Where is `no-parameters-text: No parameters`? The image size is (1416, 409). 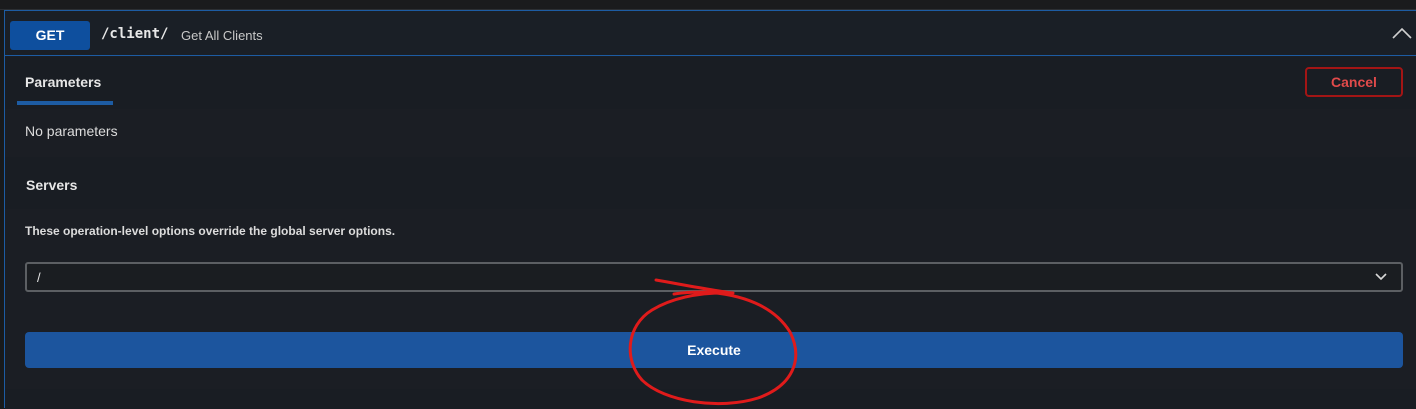 no-parameters-text: No parameters is located at coordinates (71, 131).